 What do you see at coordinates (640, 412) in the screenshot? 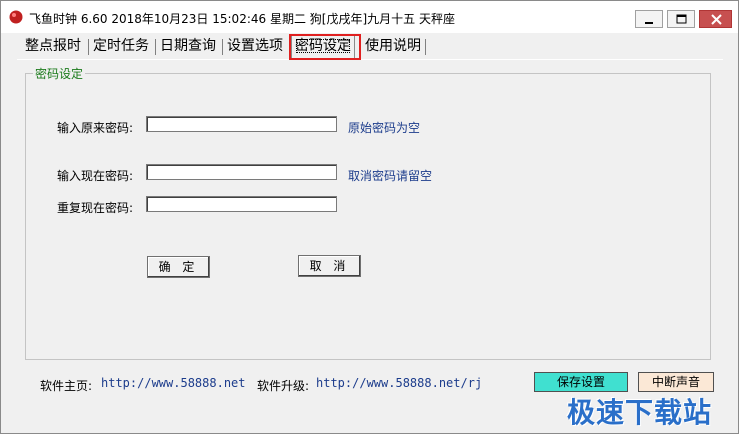
I see `watermark-text: 极速下载站` at bounding box center [640, 412].